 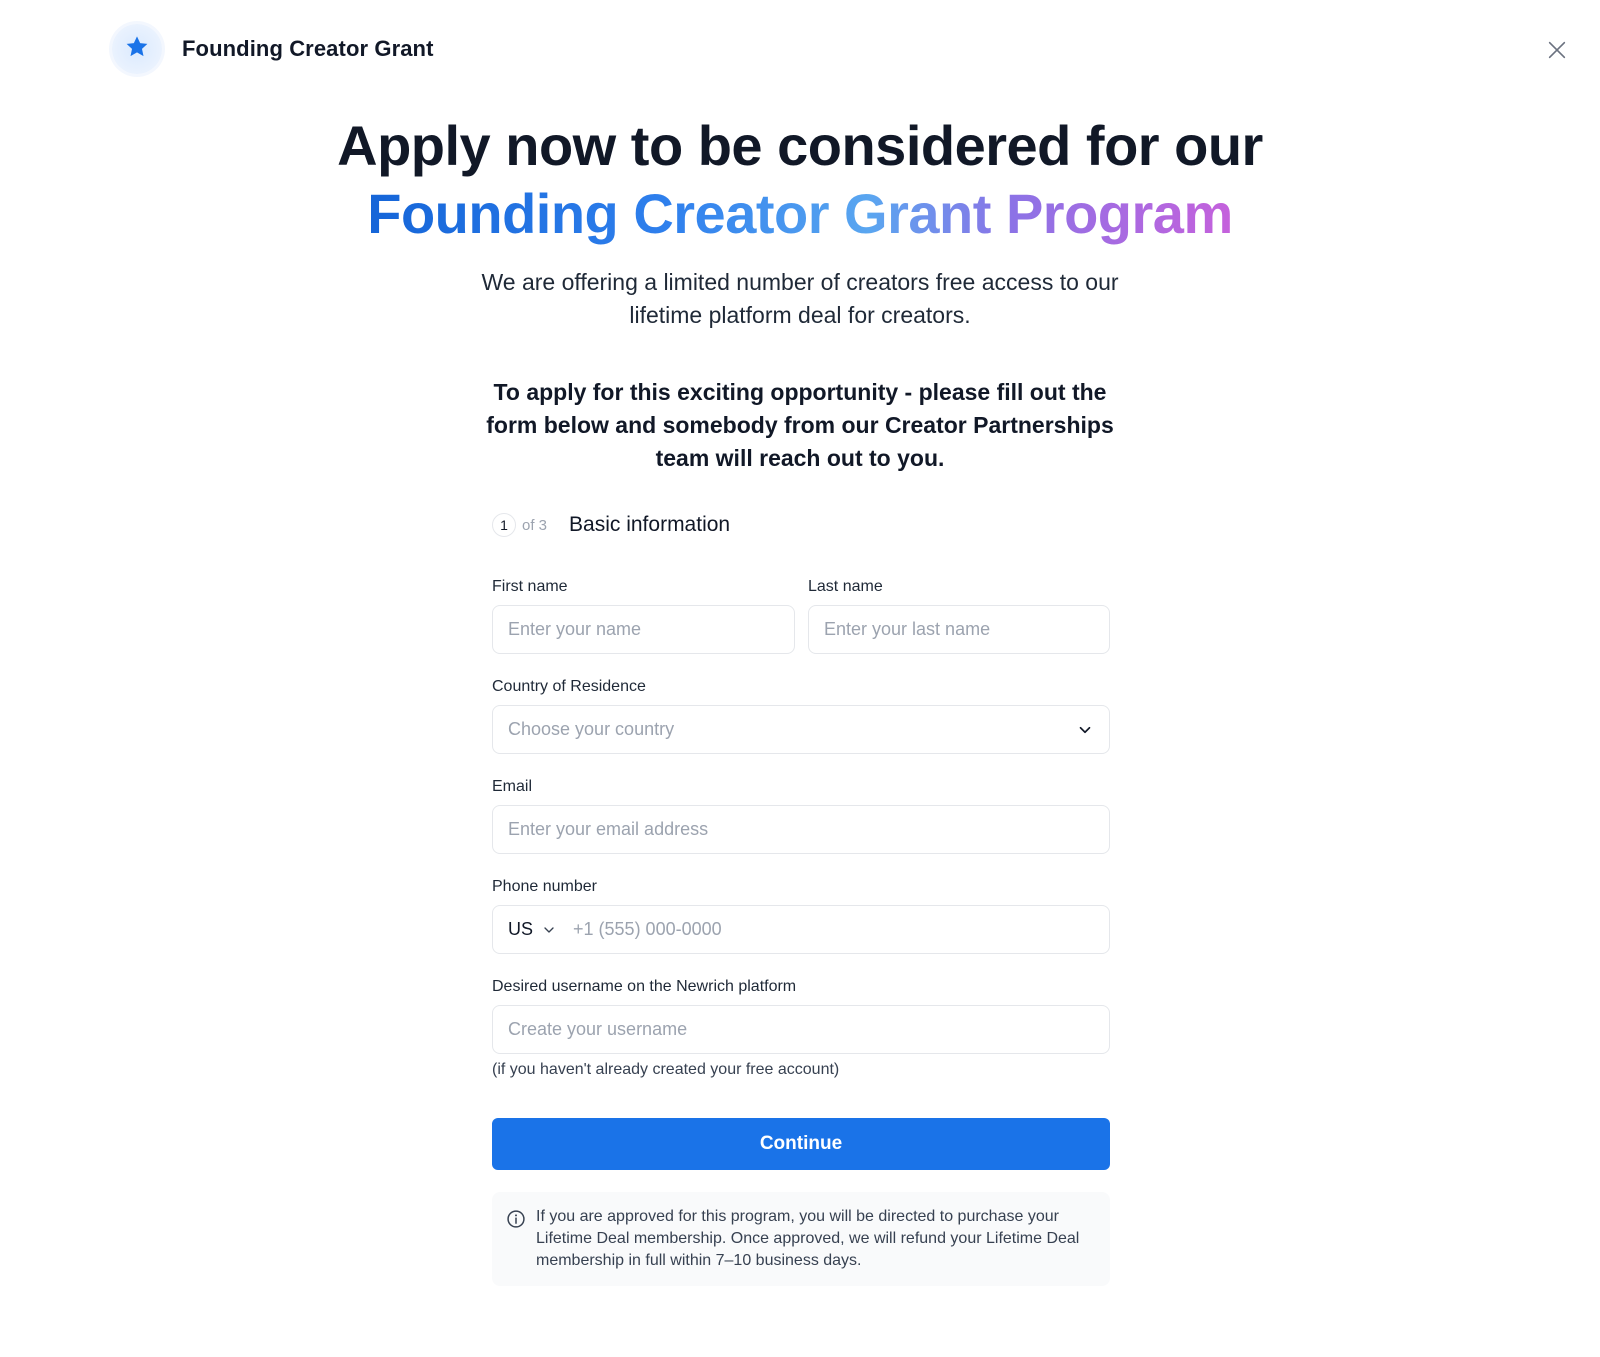 I want to click on step-total: of 3, so click(x=535, y=525).